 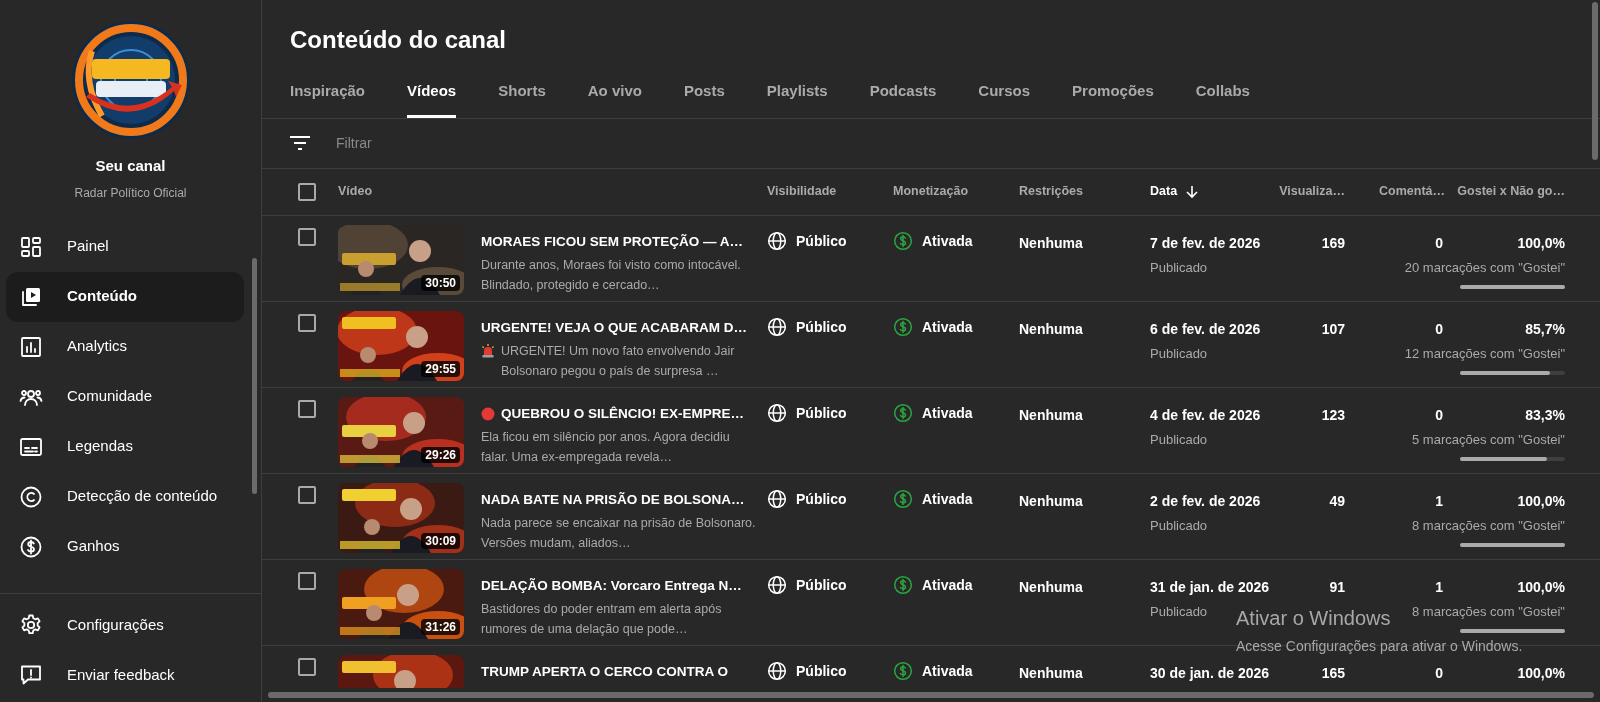 What do you see at coordinates (1439, 673) in the screenshot?
I see `comments-count: 0` at bounding box center [1439, 673].